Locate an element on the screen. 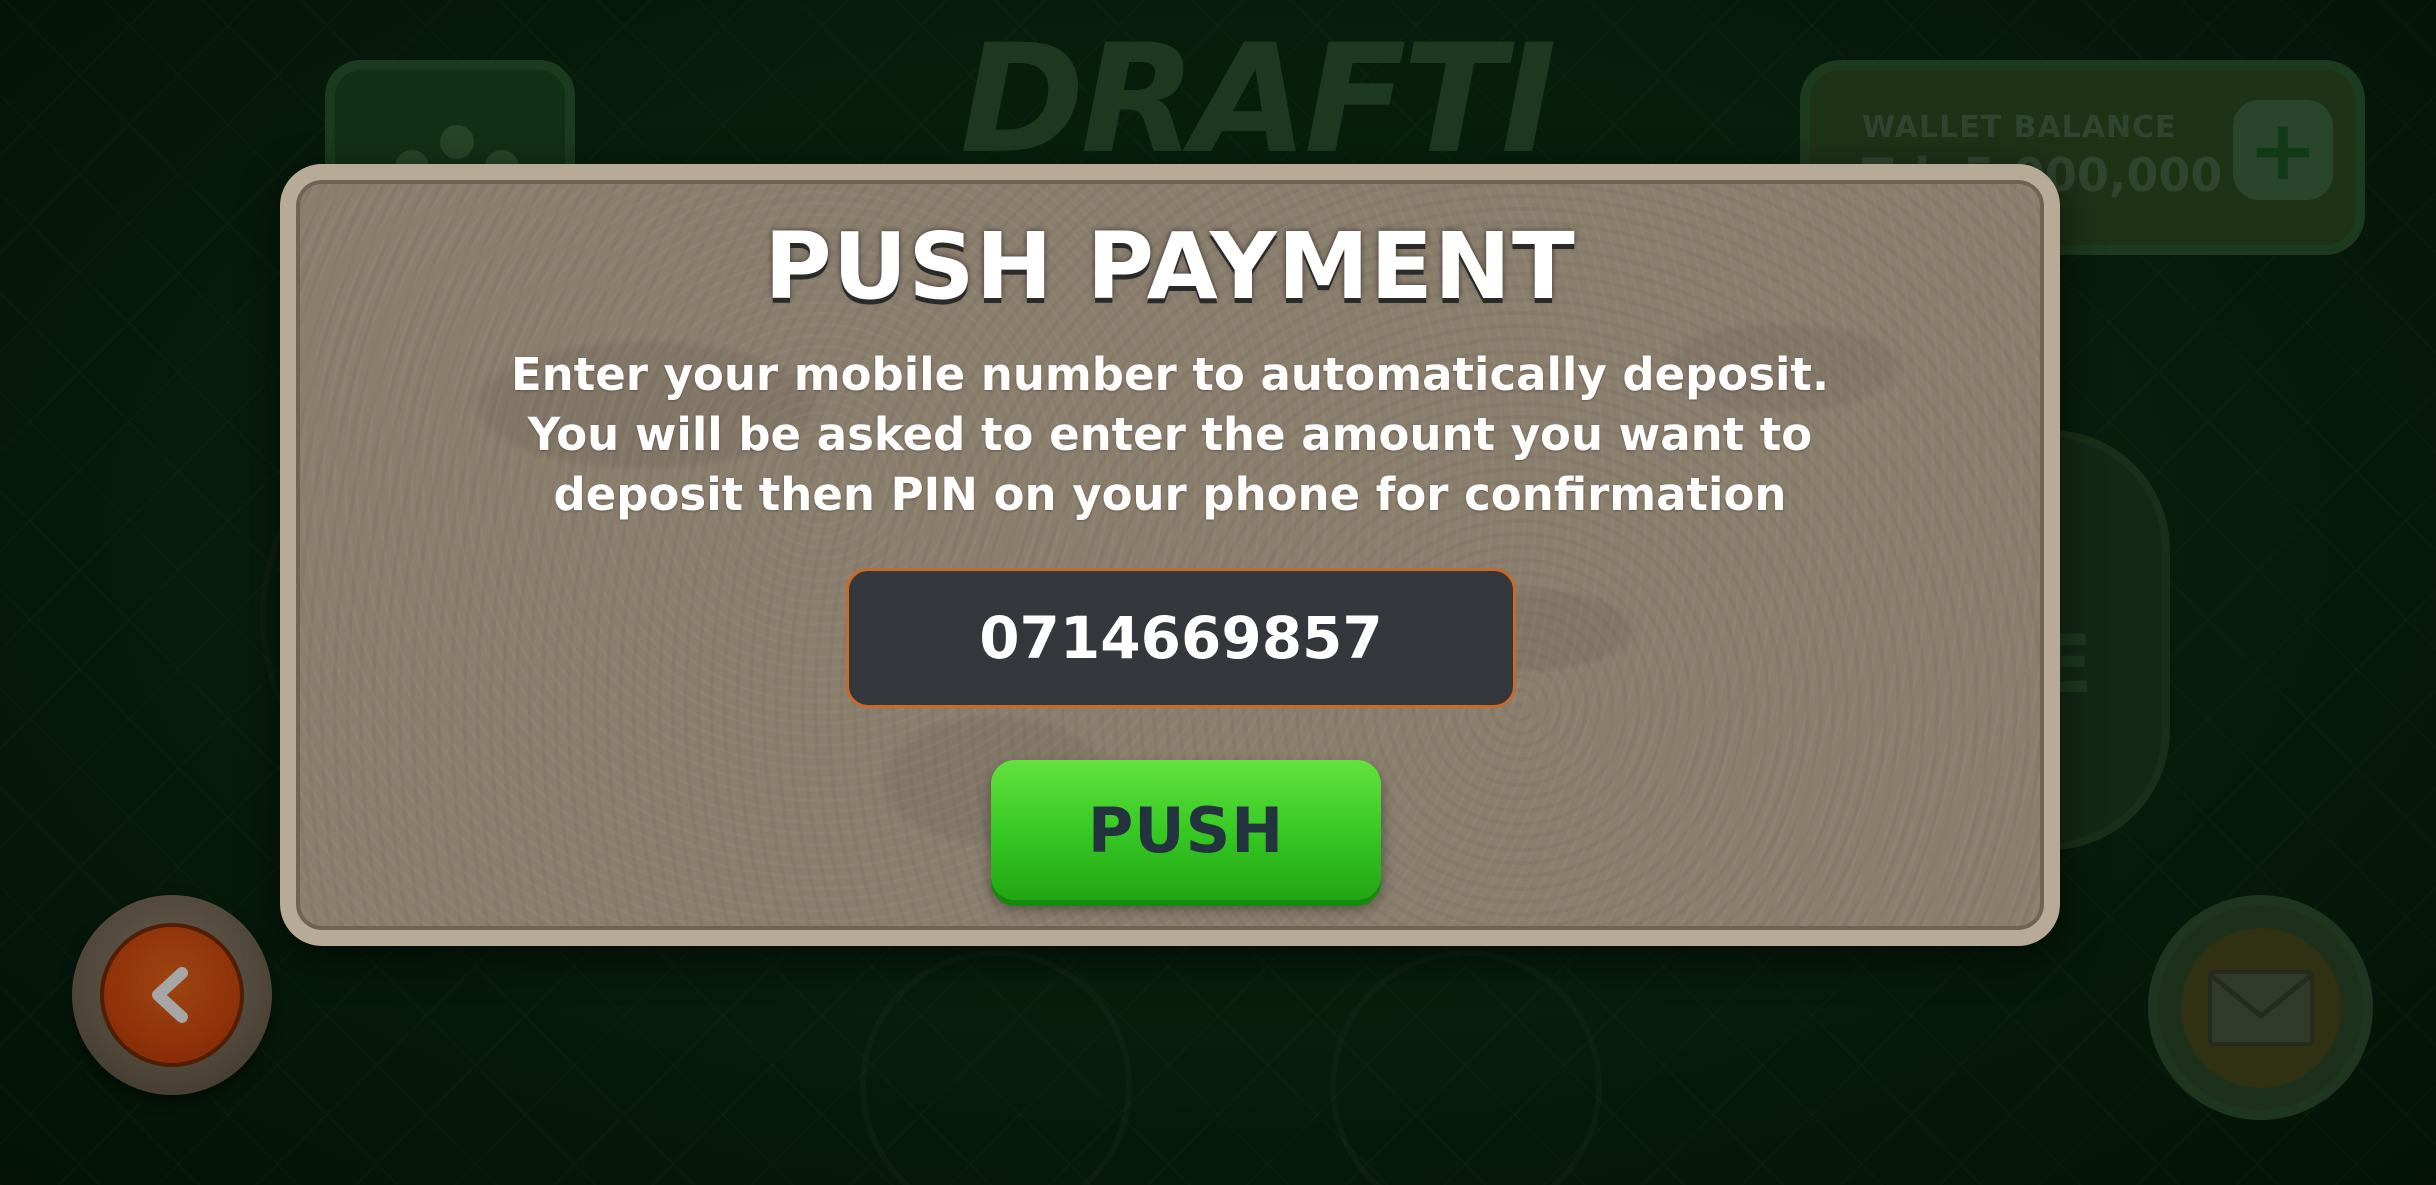 This screenshot has height=1185, width=2436. mobile-number-input is located at coordinates (1181, 638).